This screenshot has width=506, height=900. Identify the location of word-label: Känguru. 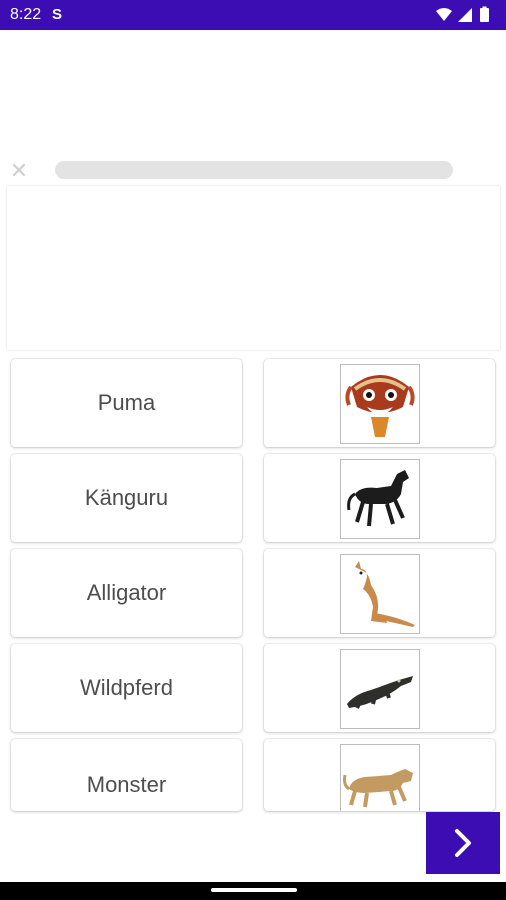
(126, 497).